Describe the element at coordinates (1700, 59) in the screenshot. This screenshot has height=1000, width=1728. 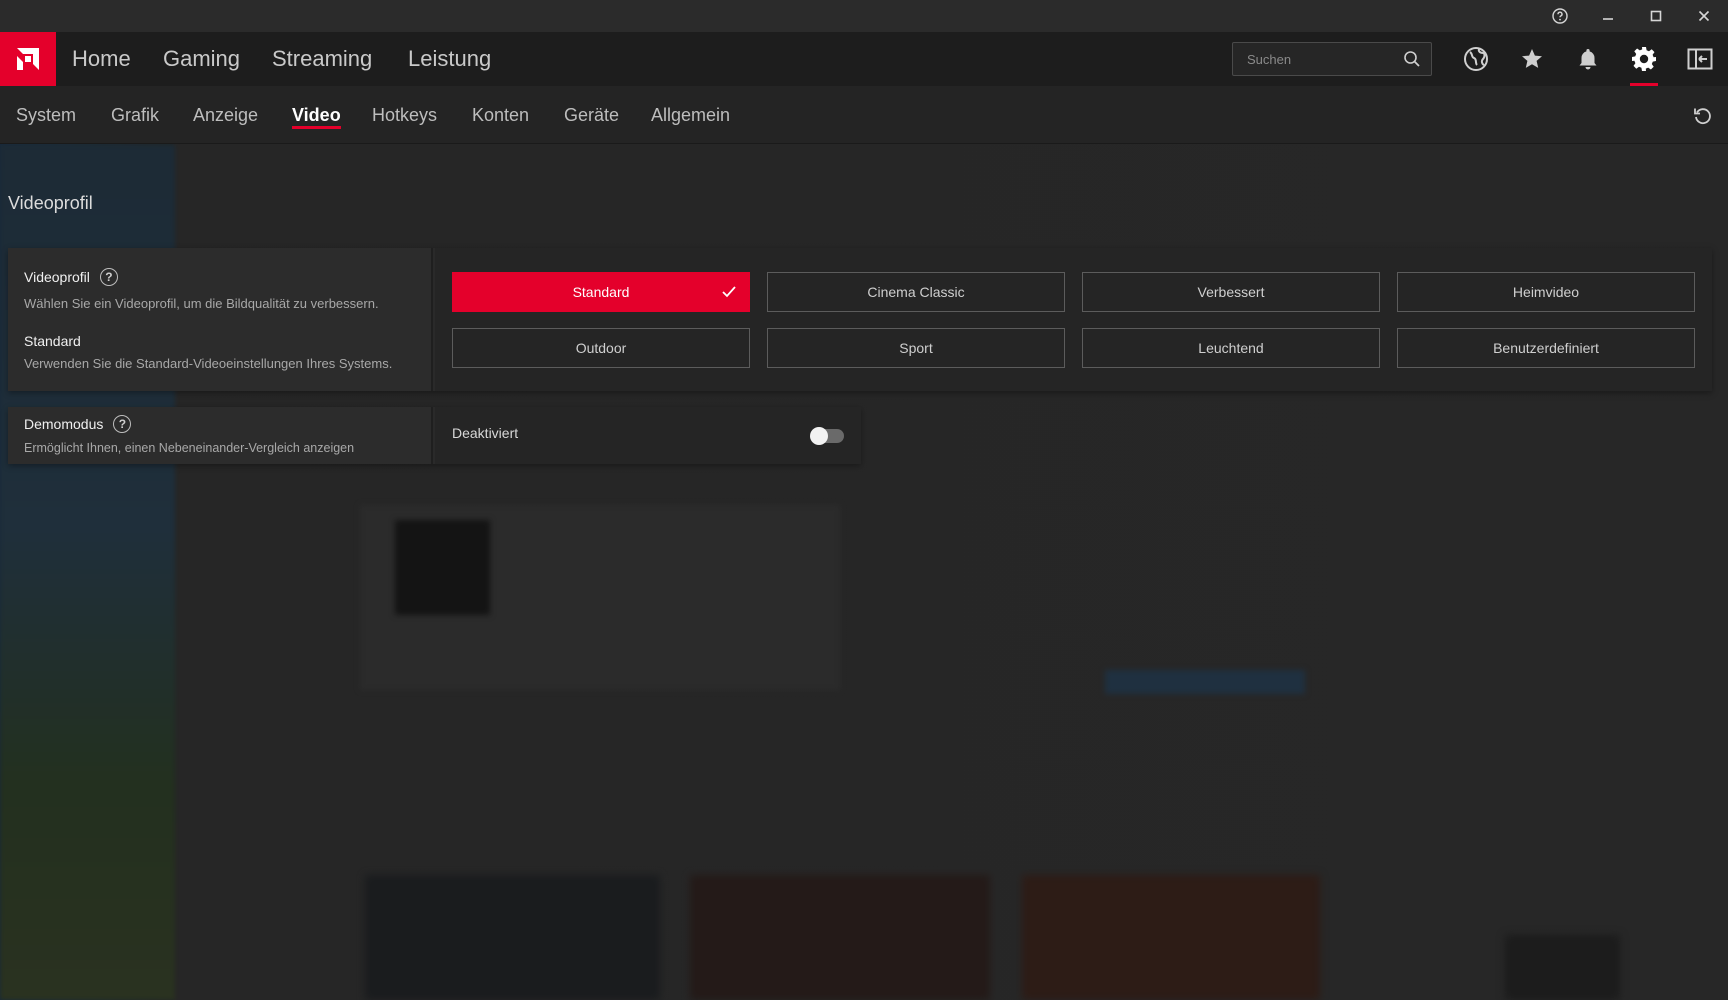
I see `sidebar-panel-icon` at that location.